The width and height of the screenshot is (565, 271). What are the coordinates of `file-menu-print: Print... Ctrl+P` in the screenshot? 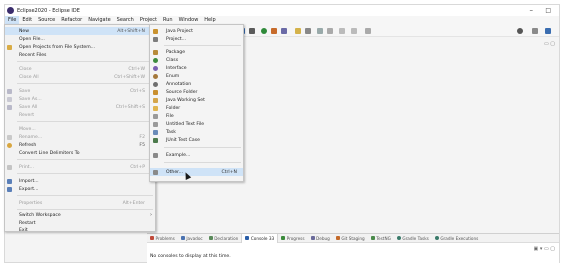 It's located at (80, 167).